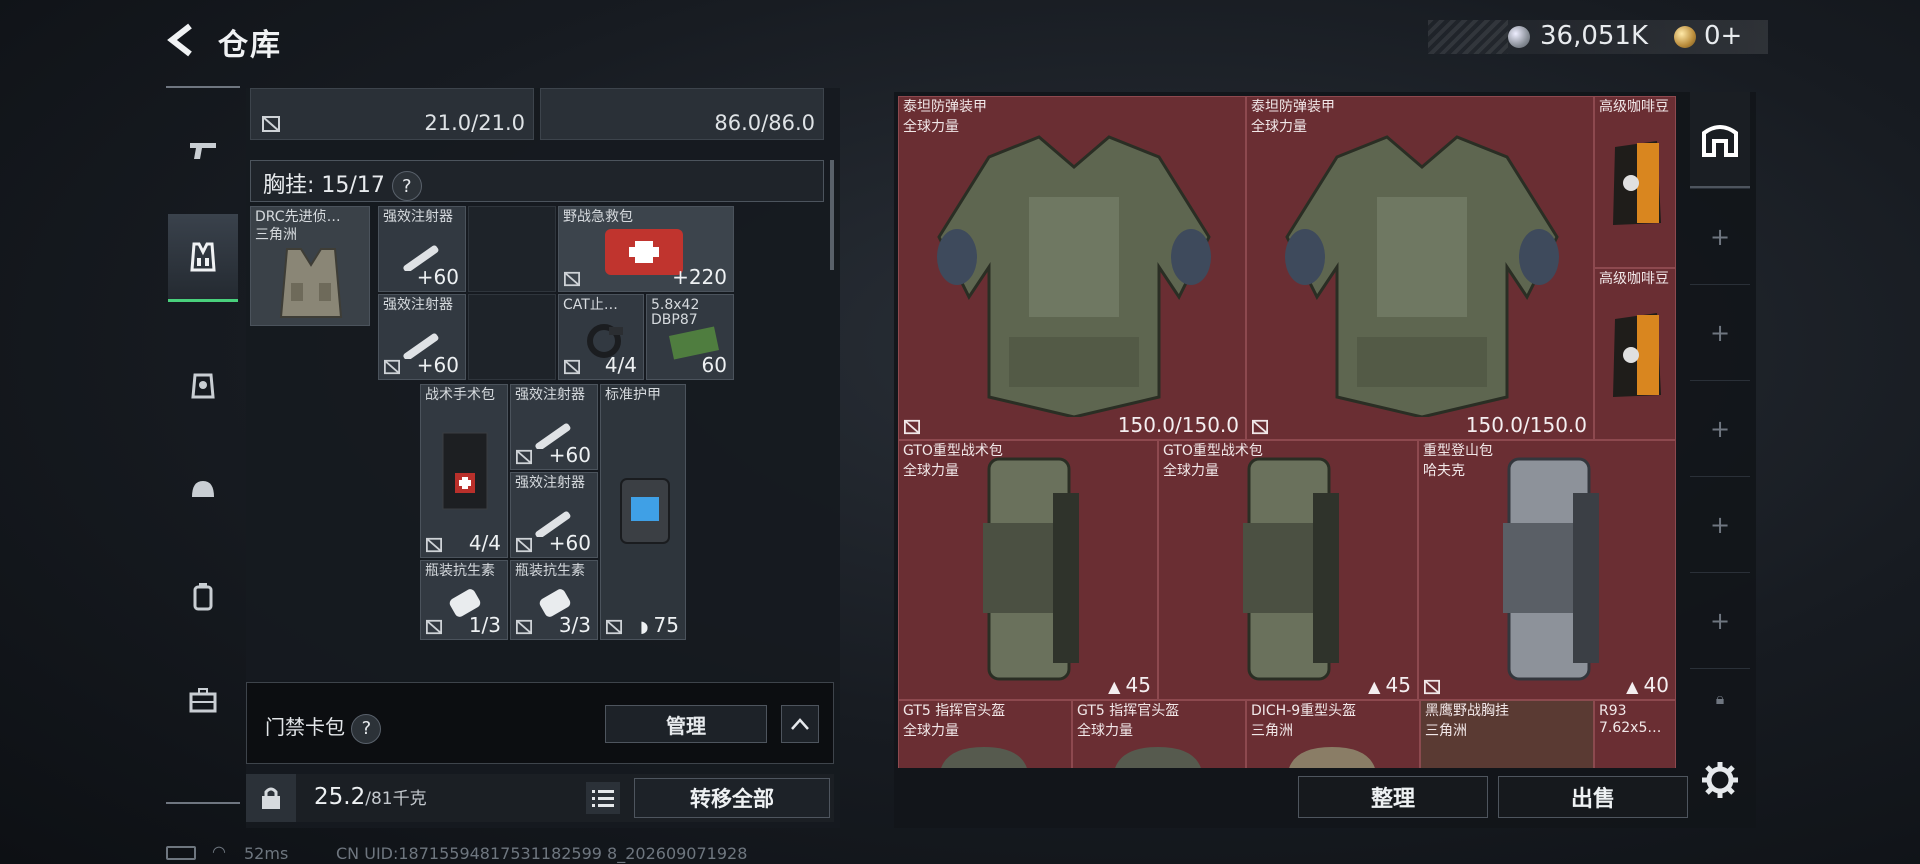  I want to click on ammo-item: 5.8x42 DBP87 60, so click(690, 337).